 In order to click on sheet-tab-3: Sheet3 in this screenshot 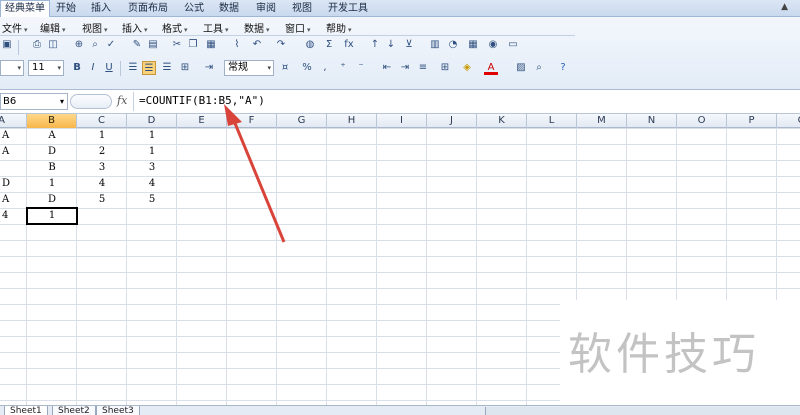, I will do `click(118, 410)`.